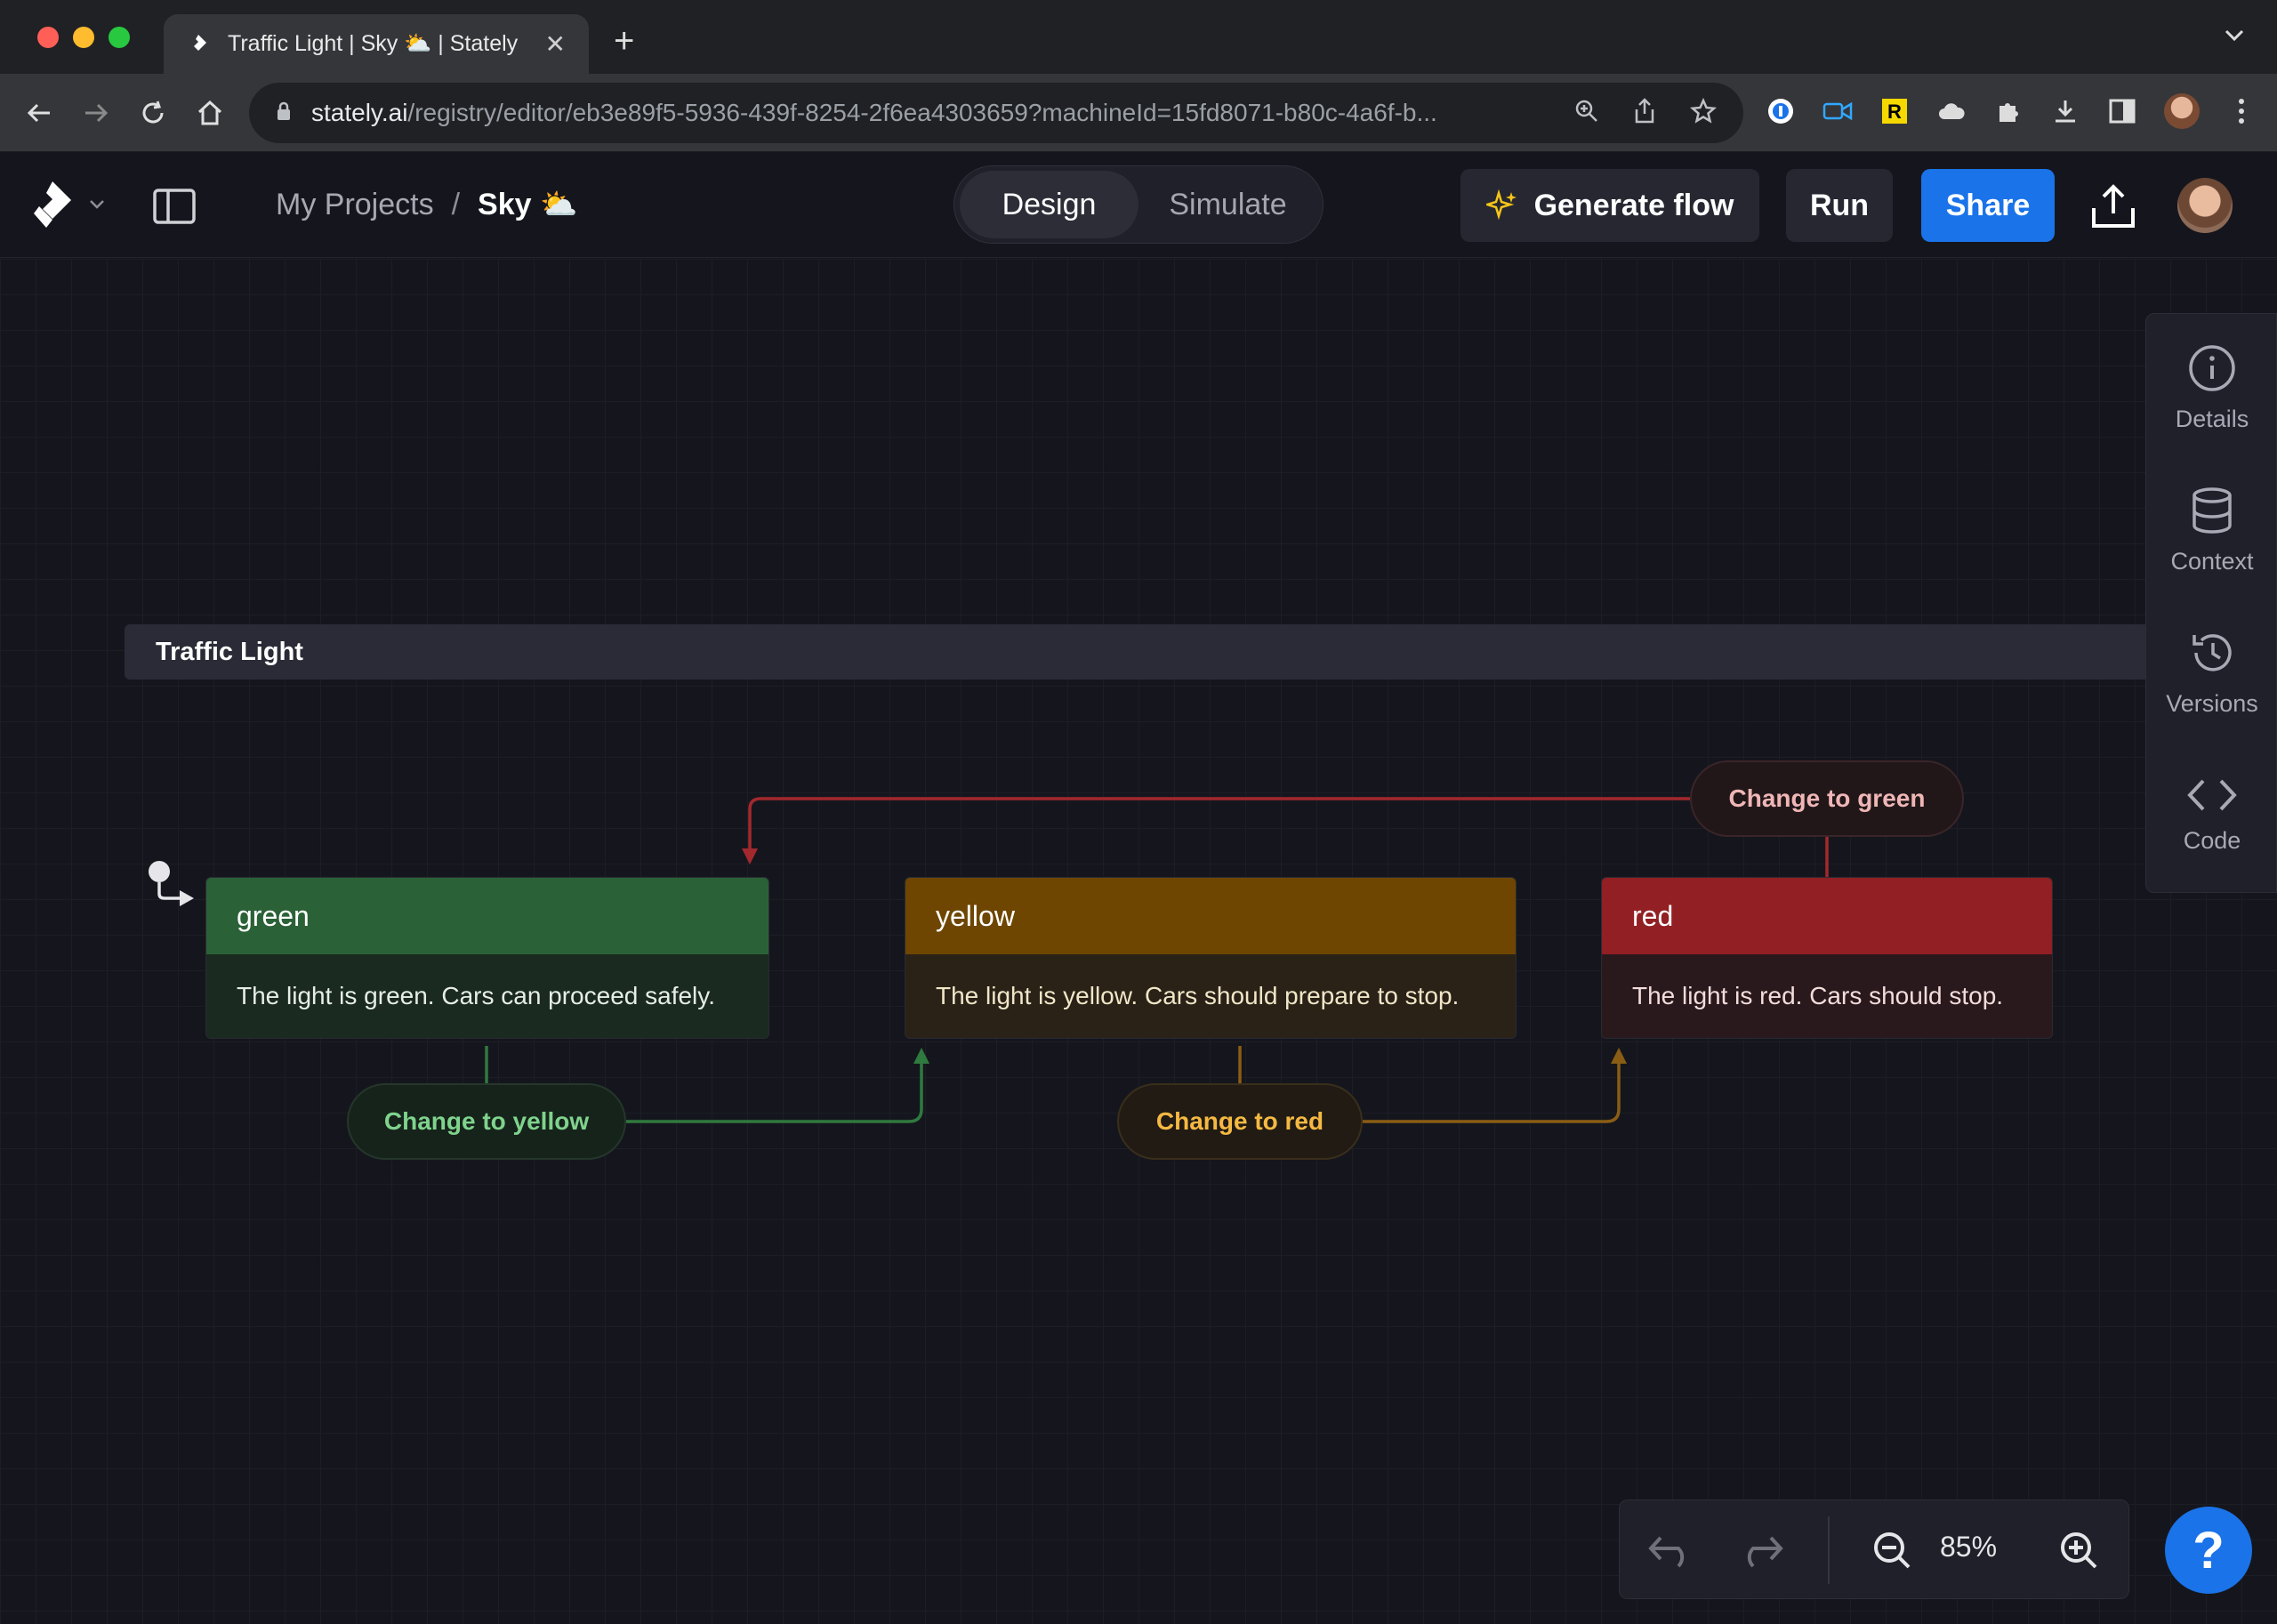 The height and width of the screenshot is (1624, 2277). Describe the element at coordinates (153, 113) in the screenshot. I see `reload-icon` at that location.